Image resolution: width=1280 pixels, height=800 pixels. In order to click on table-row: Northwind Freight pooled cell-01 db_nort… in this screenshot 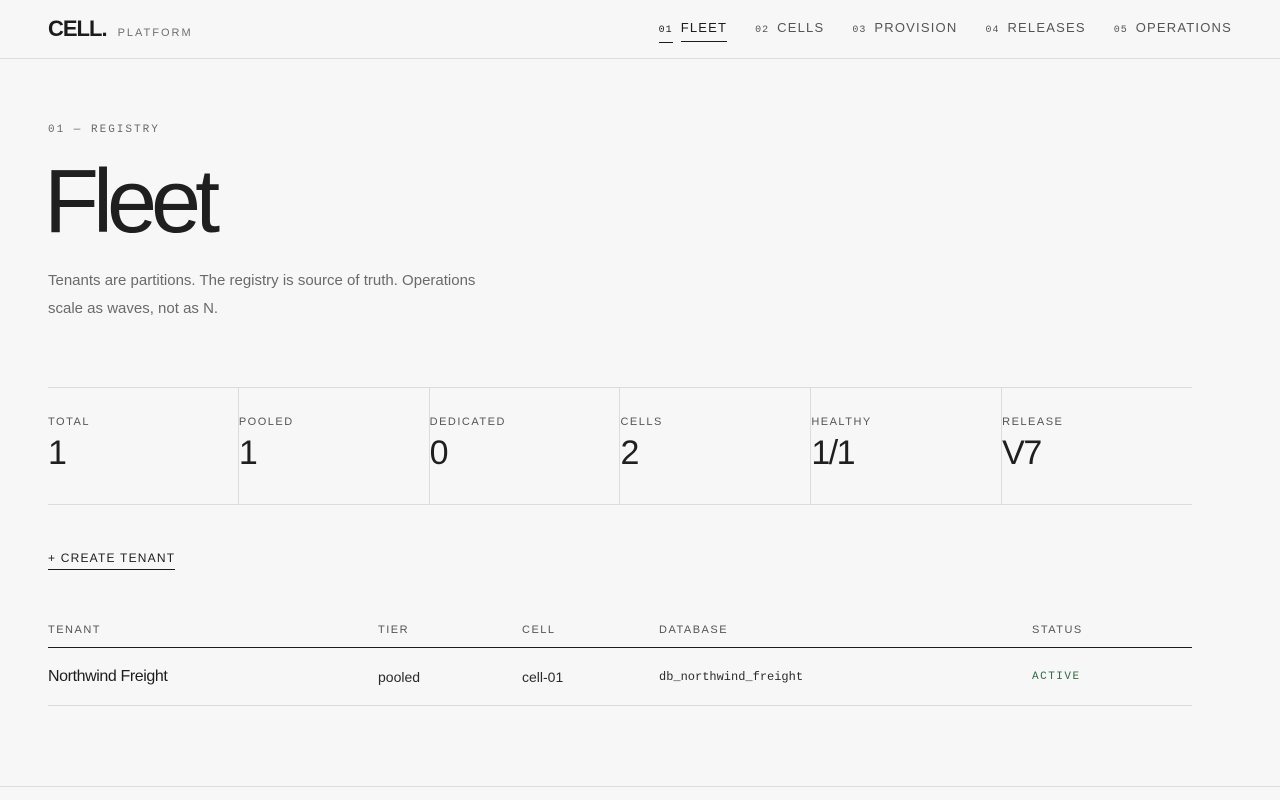, I will do `click(620, 677)`.